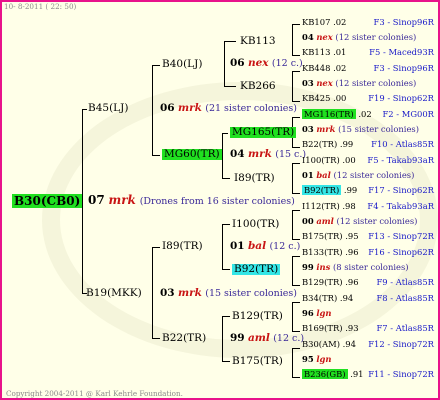 This screenshot has height=400, width=440. Describe the element at coordinates (258, 63) in the screenshot. I see `node-b40-mark: nex` at that location.